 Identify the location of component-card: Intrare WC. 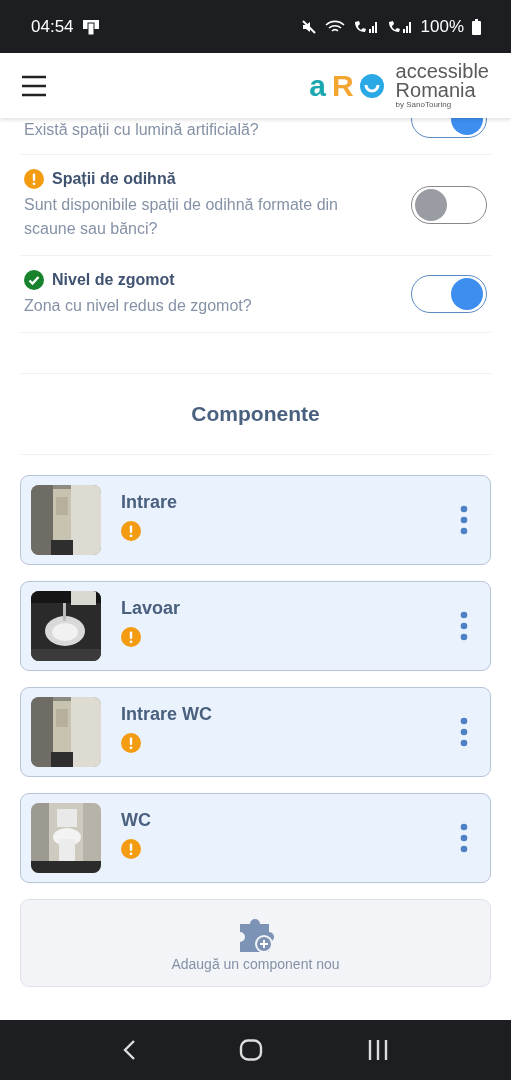
(255, 732).